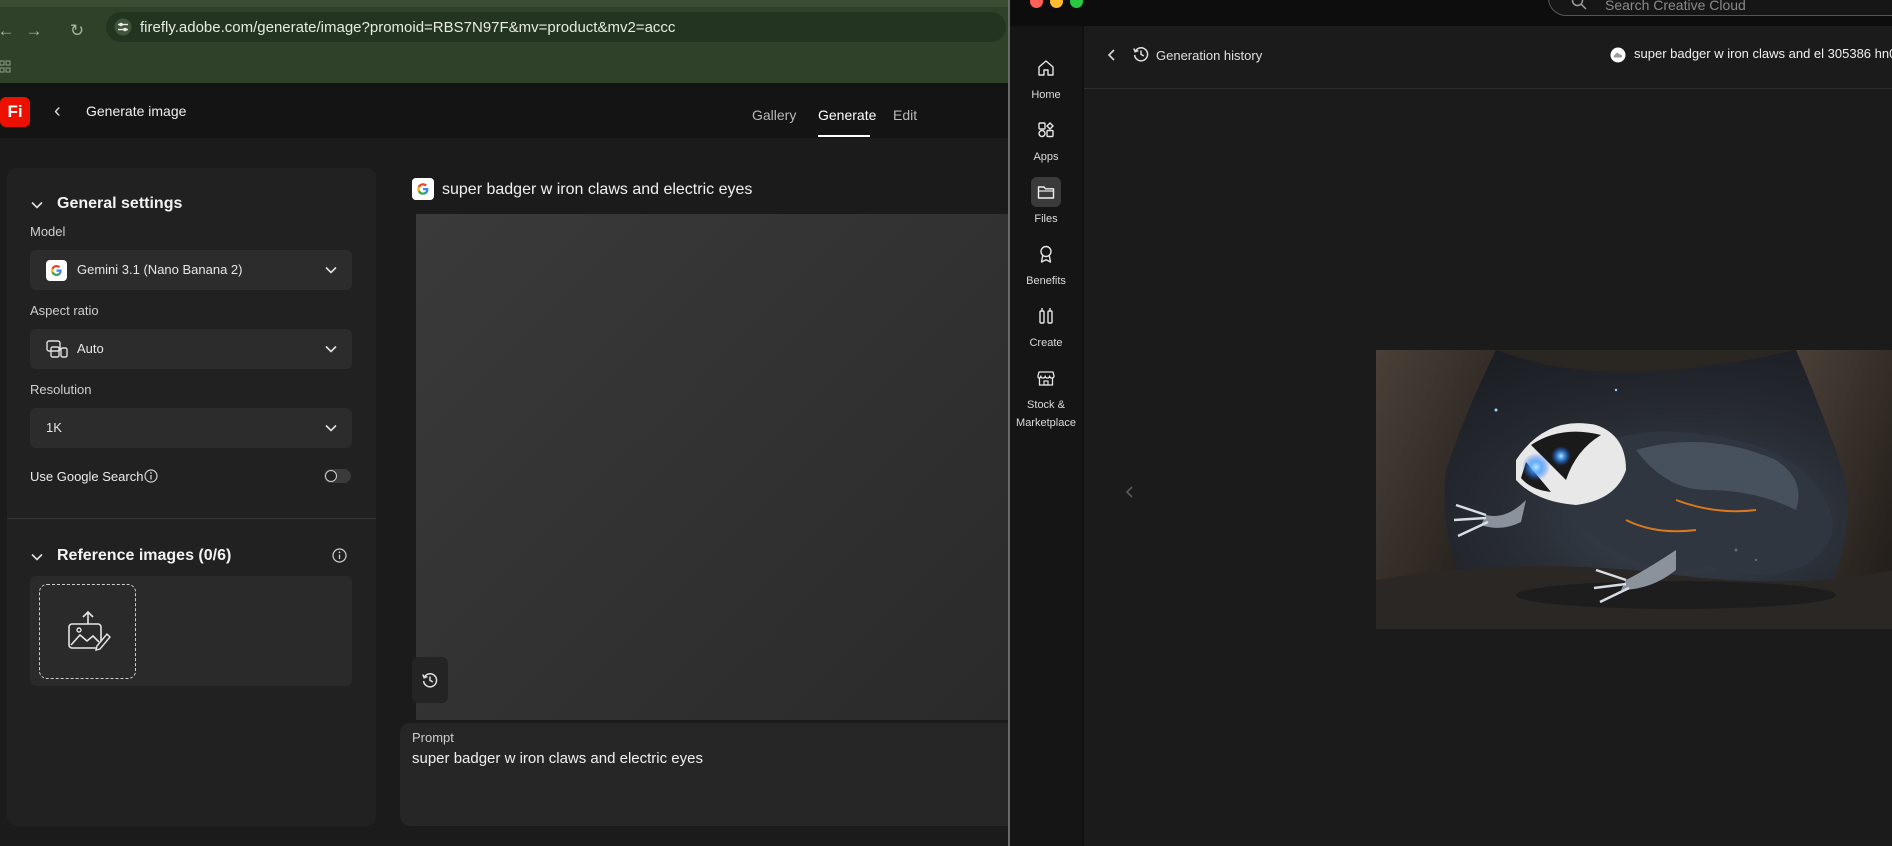 The image size is (1892, 846). Describe the element at coordinates (1209, 55) in the screenshot. I see `generation-history-label: Generation history` at that location.